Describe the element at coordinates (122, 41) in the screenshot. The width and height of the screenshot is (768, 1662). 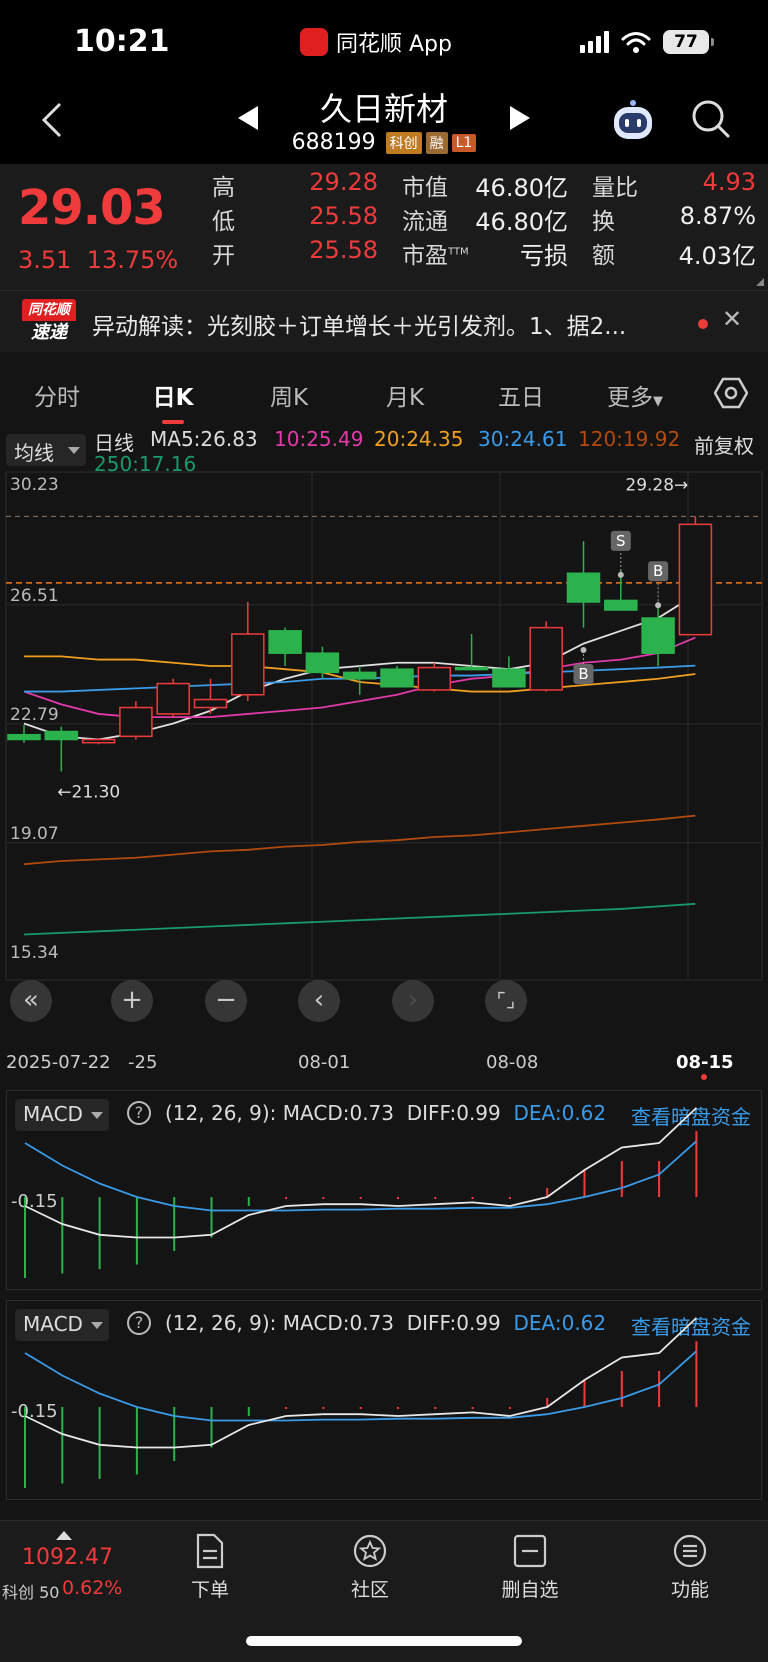
I see `status-time: 10:21` at that location.